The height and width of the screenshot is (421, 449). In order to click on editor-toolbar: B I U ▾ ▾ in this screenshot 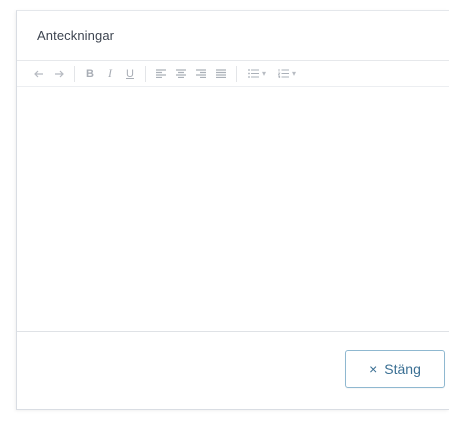, I will do `click(233, 74)`.